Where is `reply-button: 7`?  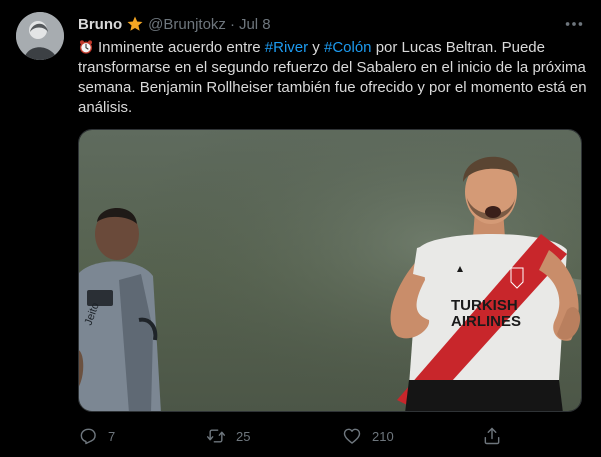
reply-button: 7 is located at coordinates (96, 436).